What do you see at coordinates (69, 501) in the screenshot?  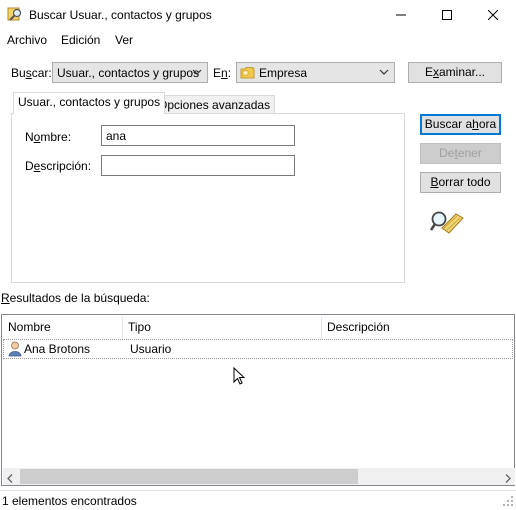 I see `status-text: 1 elementos encontrados` at bounding box center [69, 501].